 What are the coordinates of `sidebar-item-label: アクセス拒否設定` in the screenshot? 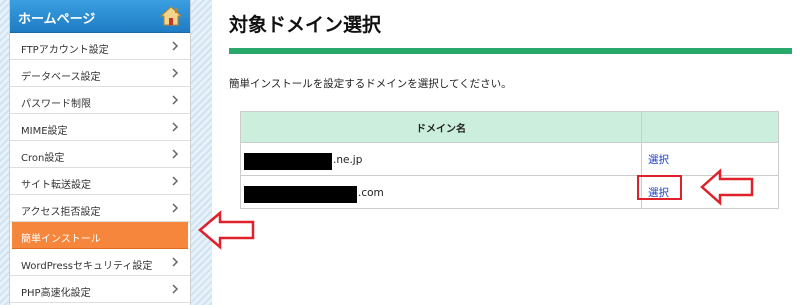 It's located at (61, 212).